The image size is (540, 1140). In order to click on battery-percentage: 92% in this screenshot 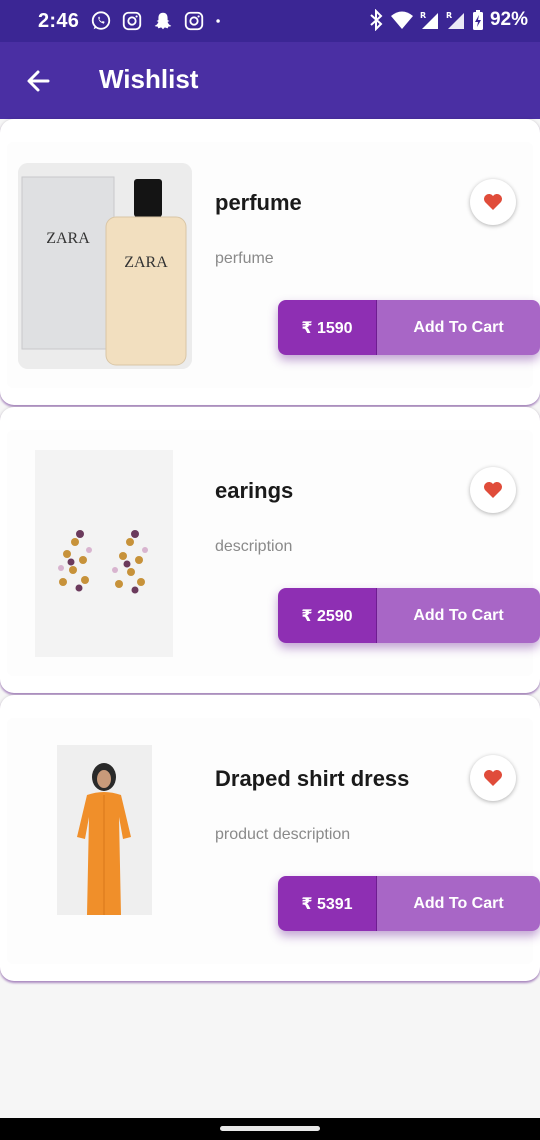, I will do `click(508, 19)`.